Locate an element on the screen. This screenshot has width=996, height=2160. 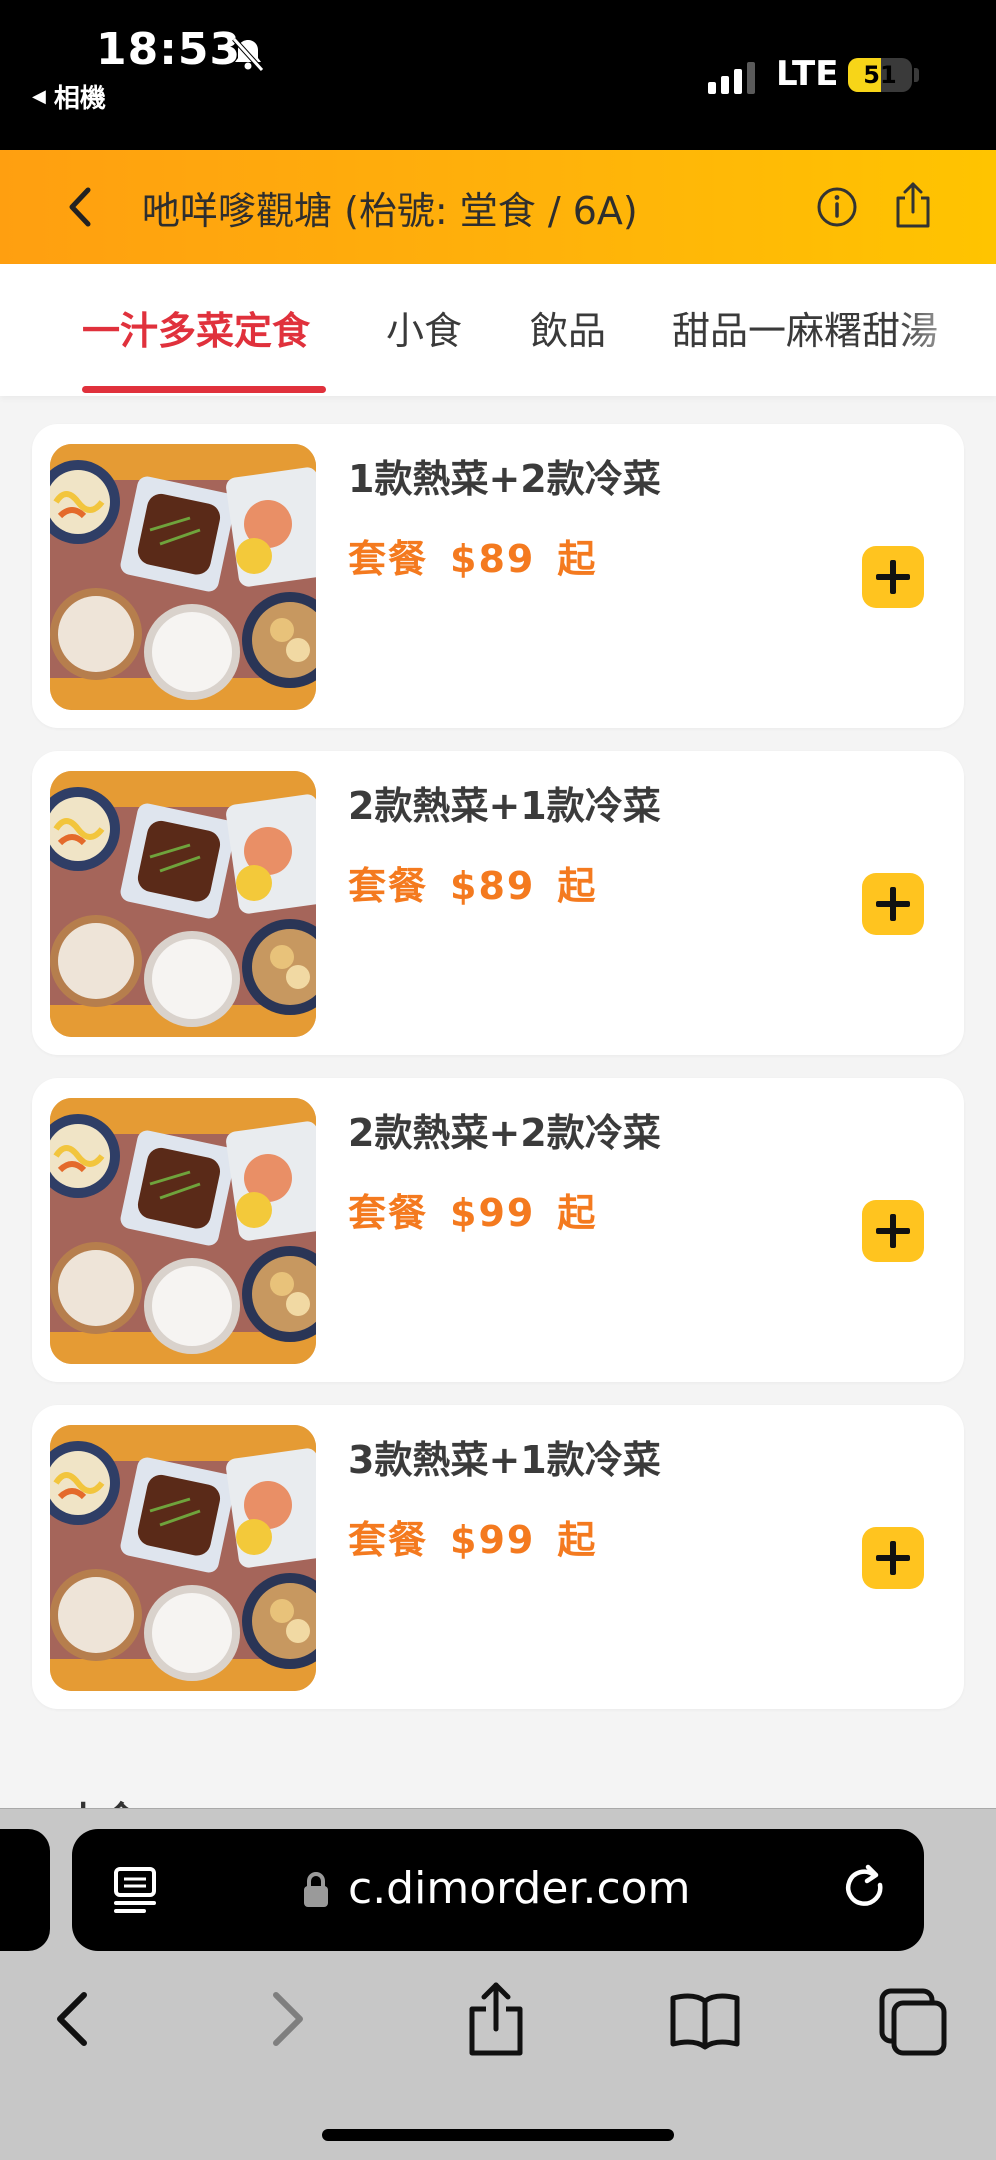
back-to-app-label: 相機 is located at coordinates (79, 99).